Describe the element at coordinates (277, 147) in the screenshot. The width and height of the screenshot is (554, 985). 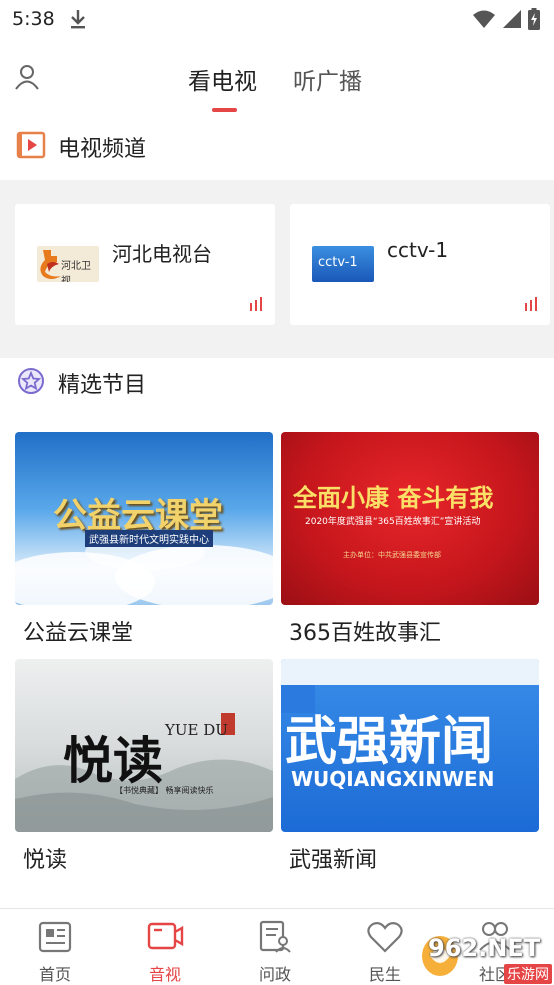
I see `section-tv-channels: 电视频道` at that location.